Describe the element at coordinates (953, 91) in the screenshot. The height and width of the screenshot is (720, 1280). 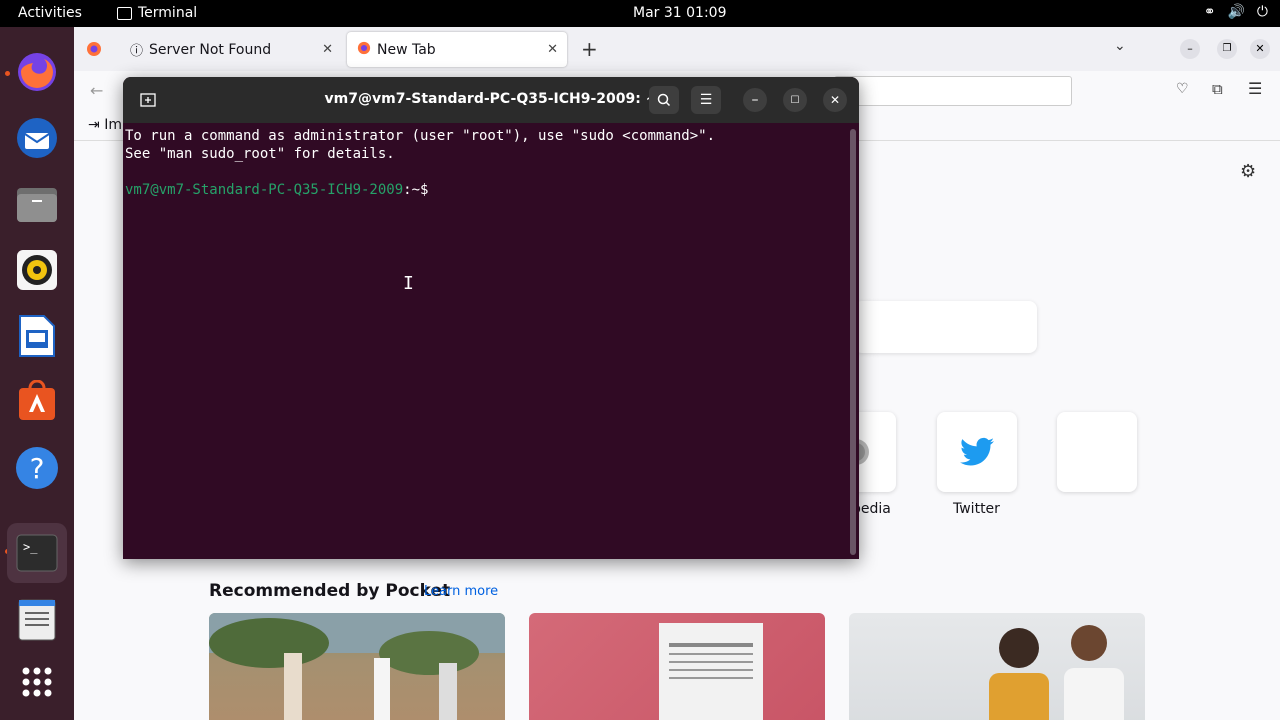
I see `url-bar` at that location.